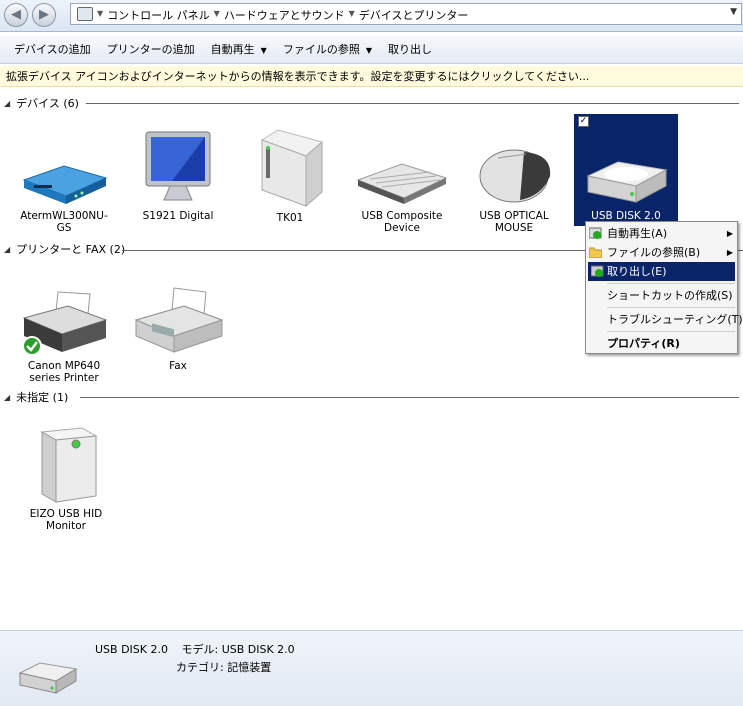 The width and height of the screenshot is (743, 706). Describe the element at coordinates (200, 667) in the screenshot. I see `category-label: カテゴリ:` at that location.